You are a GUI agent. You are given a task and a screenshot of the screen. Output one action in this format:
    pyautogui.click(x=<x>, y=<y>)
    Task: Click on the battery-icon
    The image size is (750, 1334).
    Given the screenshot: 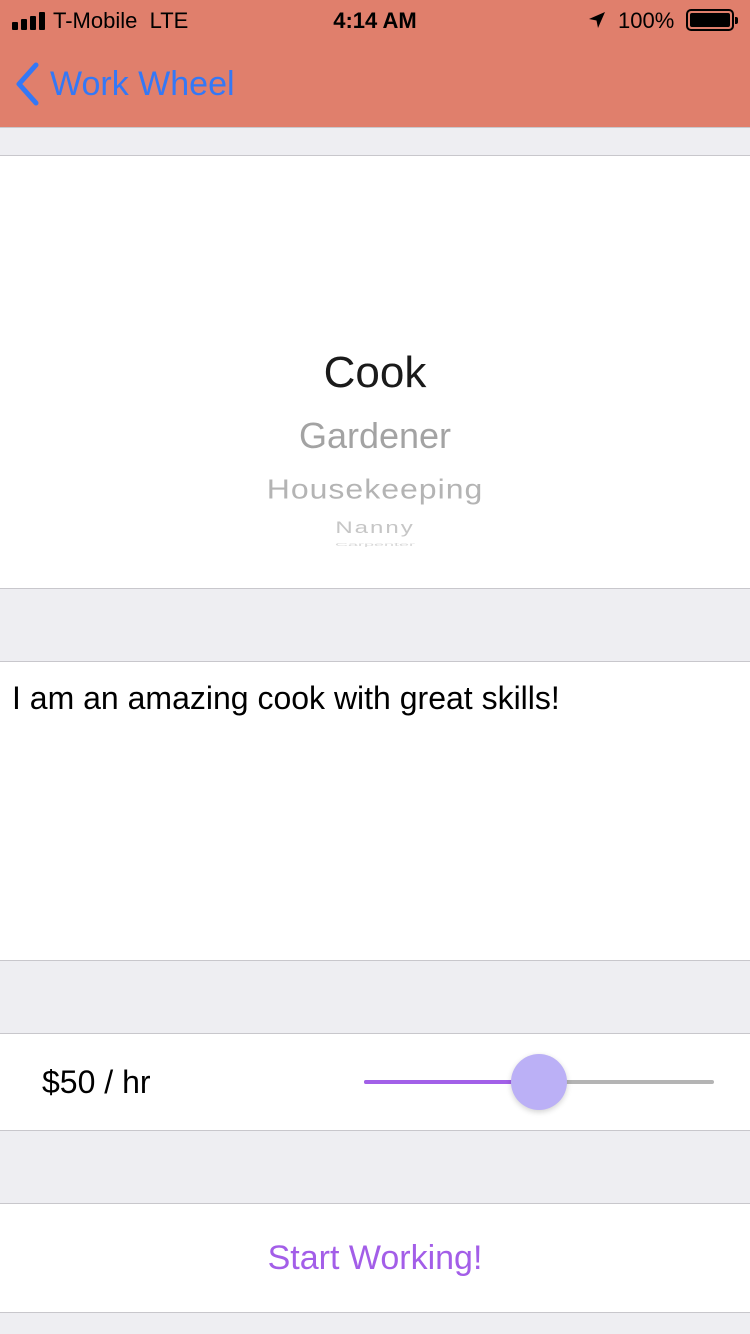 What is the action you would take?
    pyautogui.click(x=712, y=20)
    